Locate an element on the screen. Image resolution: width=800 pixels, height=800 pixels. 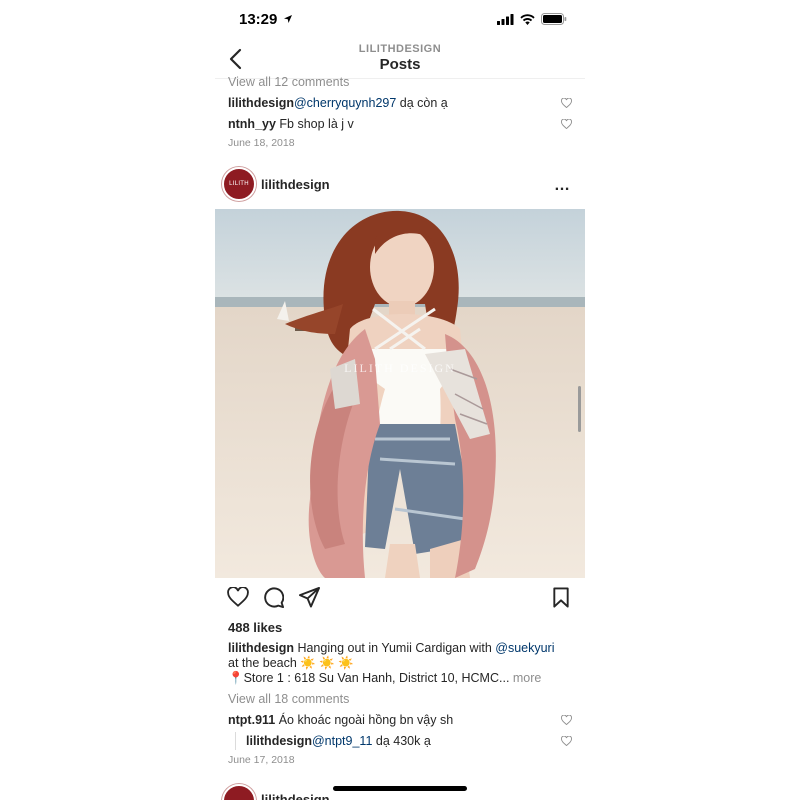
account-name: LILITHDESIGN is located at coordinates (400, 49).